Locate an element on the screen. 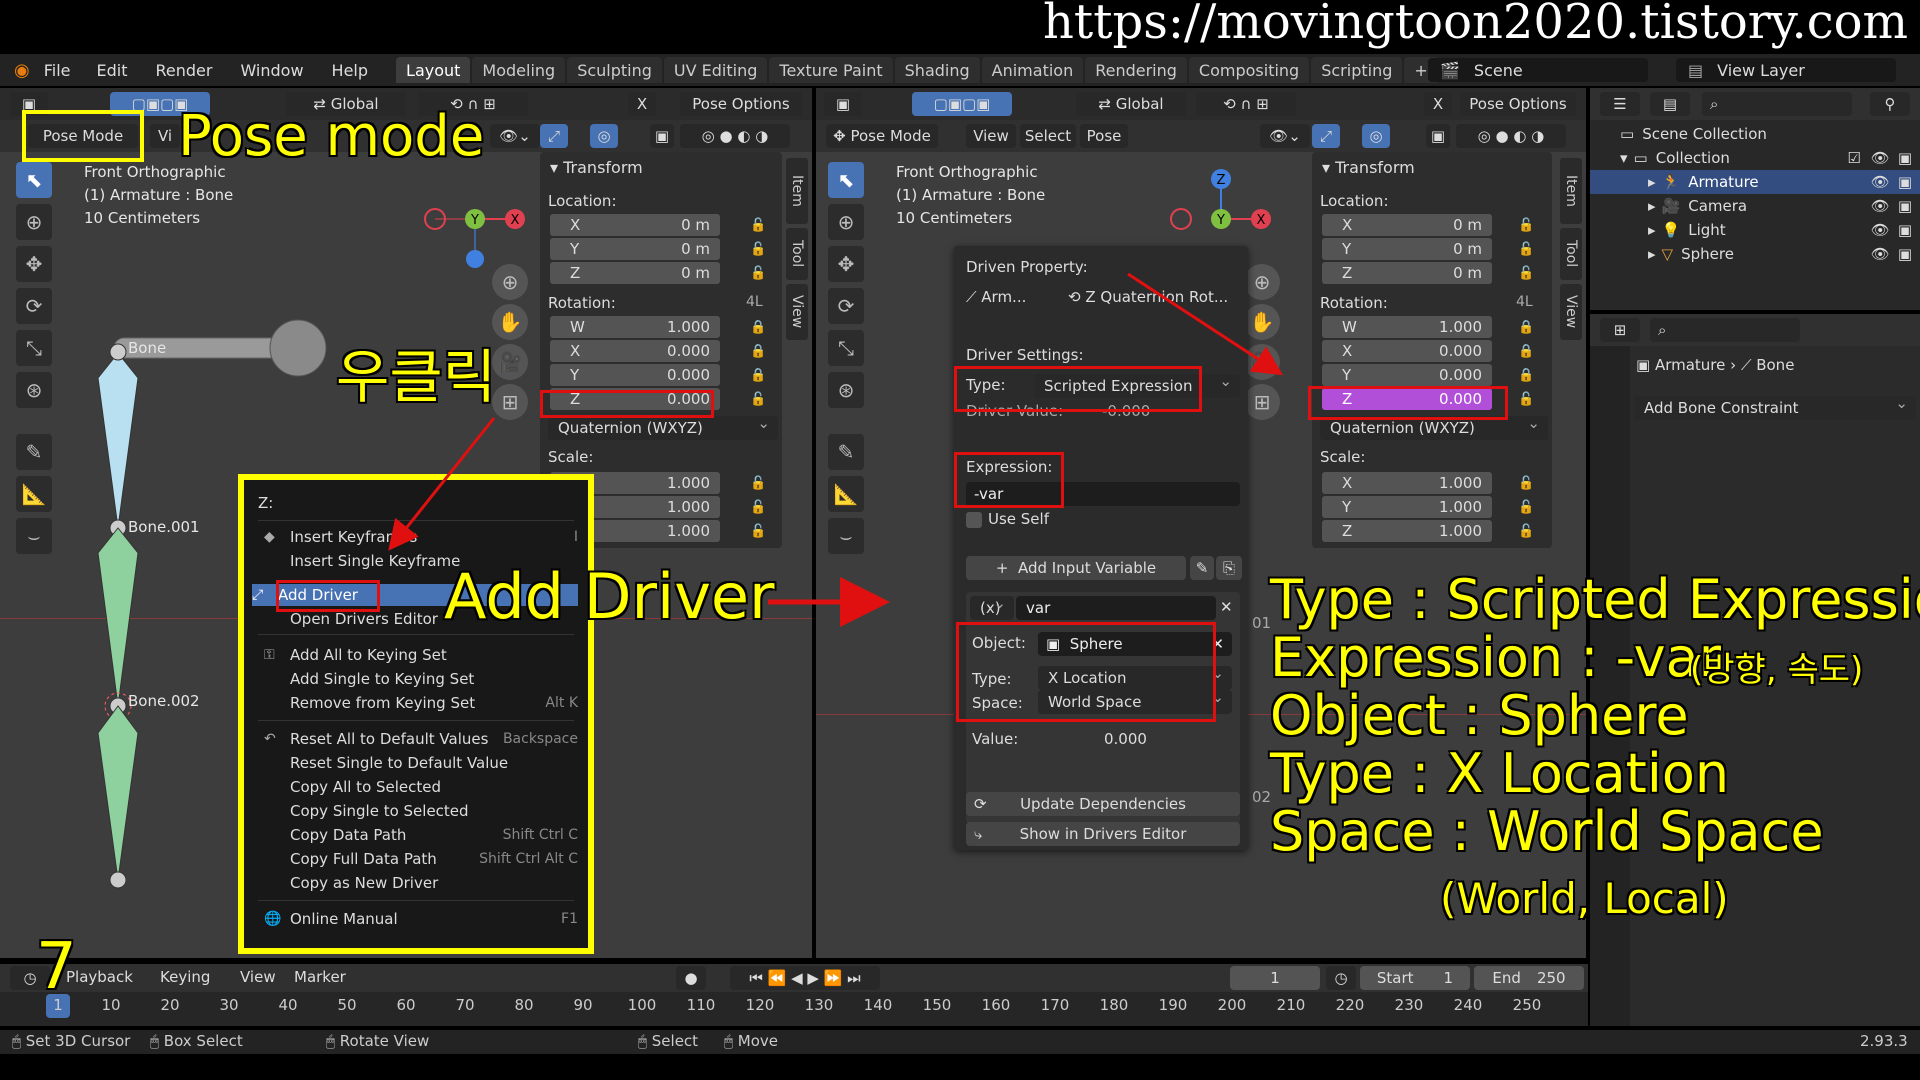 The width and height of the screenshot is (1920, 1080). annotation-add-driver: Add Driver is located at coordinates (609, 596).